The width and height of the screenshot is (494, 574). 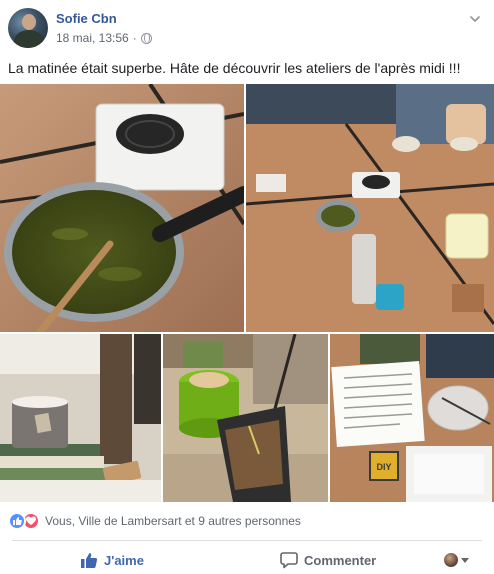 What do you see at coordinates (146, 38) in the screenshot?
I see `globe-icon` at bounding box center [146, 38].